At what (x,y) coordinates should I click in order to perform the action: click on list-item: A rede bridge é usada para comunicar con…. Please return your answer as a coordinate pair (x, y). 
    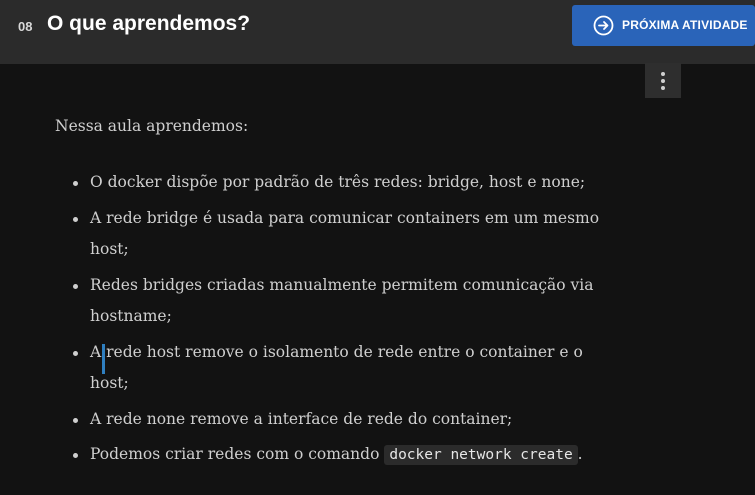
    Looking at the image, I should click on (341, 234).